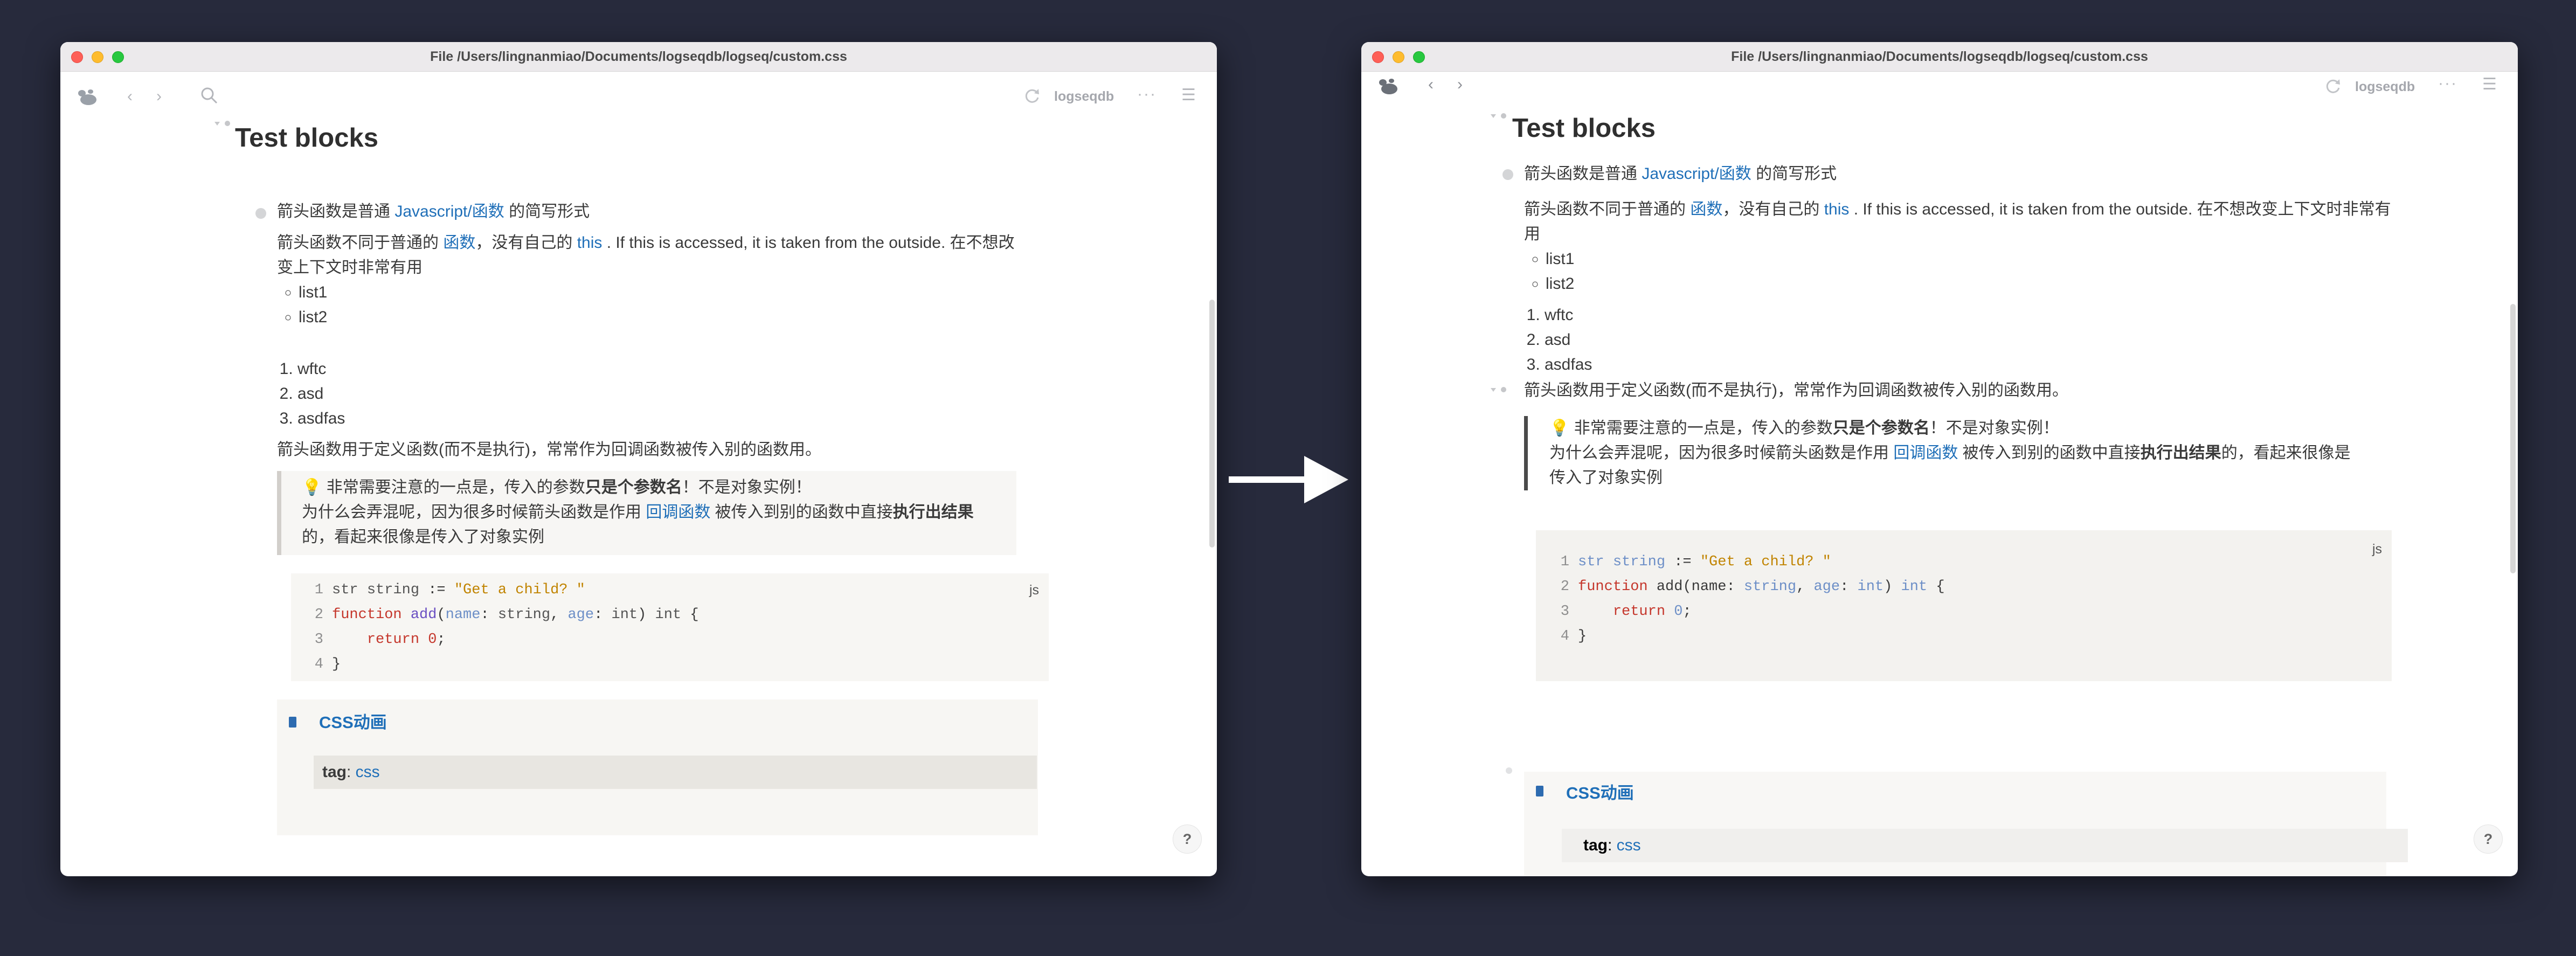 Image resolution: width=2576 pixels, height=956 pixels. I want to click on search-icon, so click(209, 95).